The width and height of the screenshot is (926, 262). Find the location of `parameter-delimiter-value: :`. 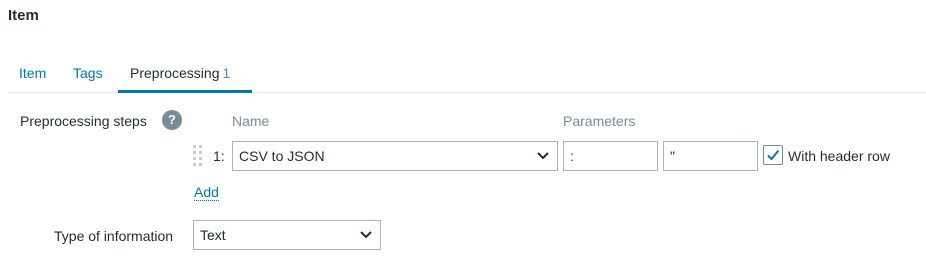

parameter-delimiter-value: : is located at coordinates (572, 156).